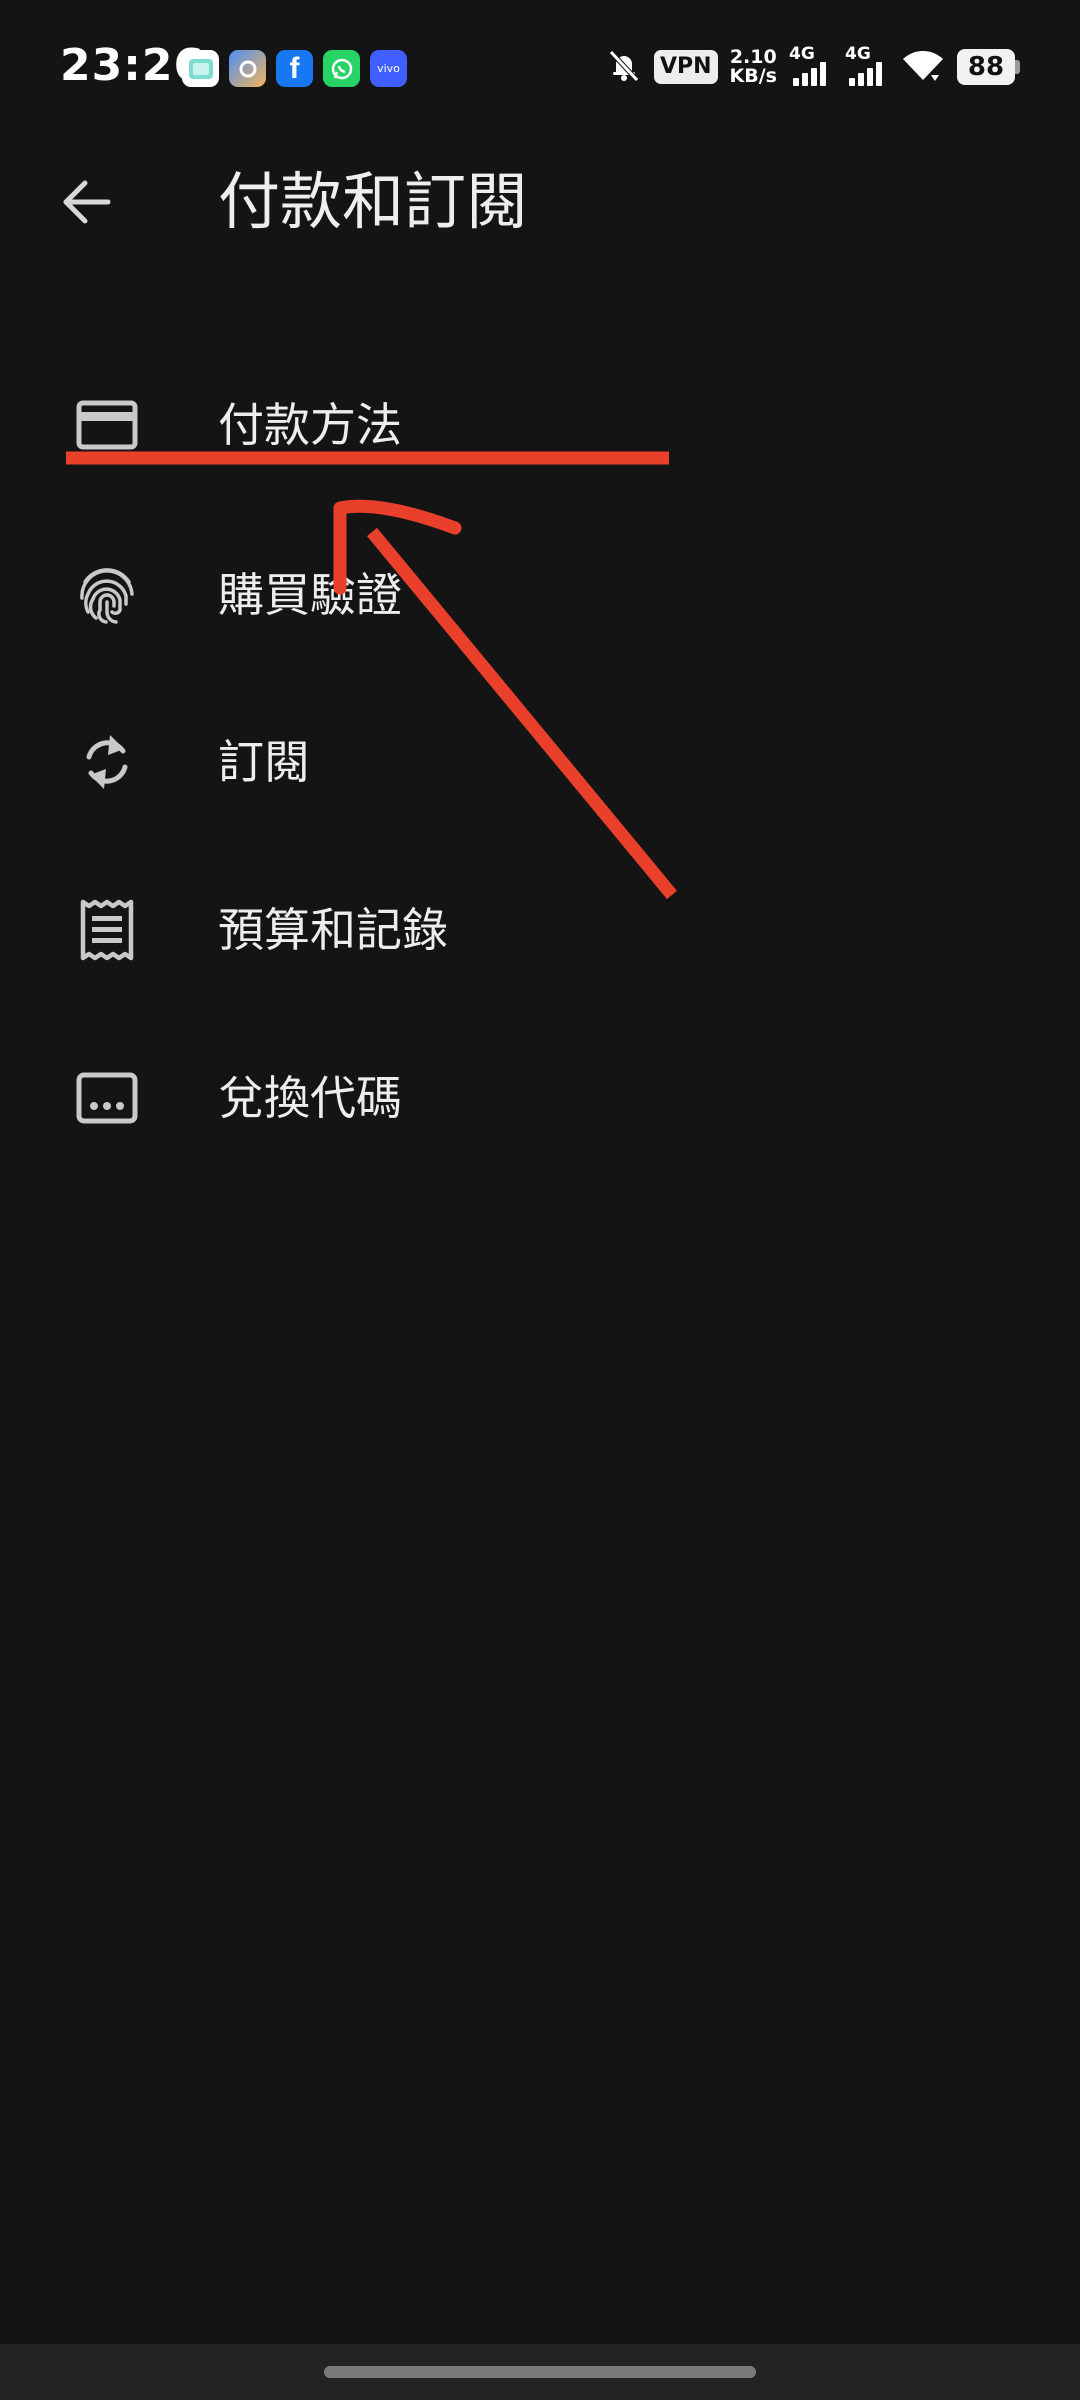  Describe the element at coordinates (540, 595) in the screenshot. I see `menu-item-purchase-verification: 購買驗證` at that location.